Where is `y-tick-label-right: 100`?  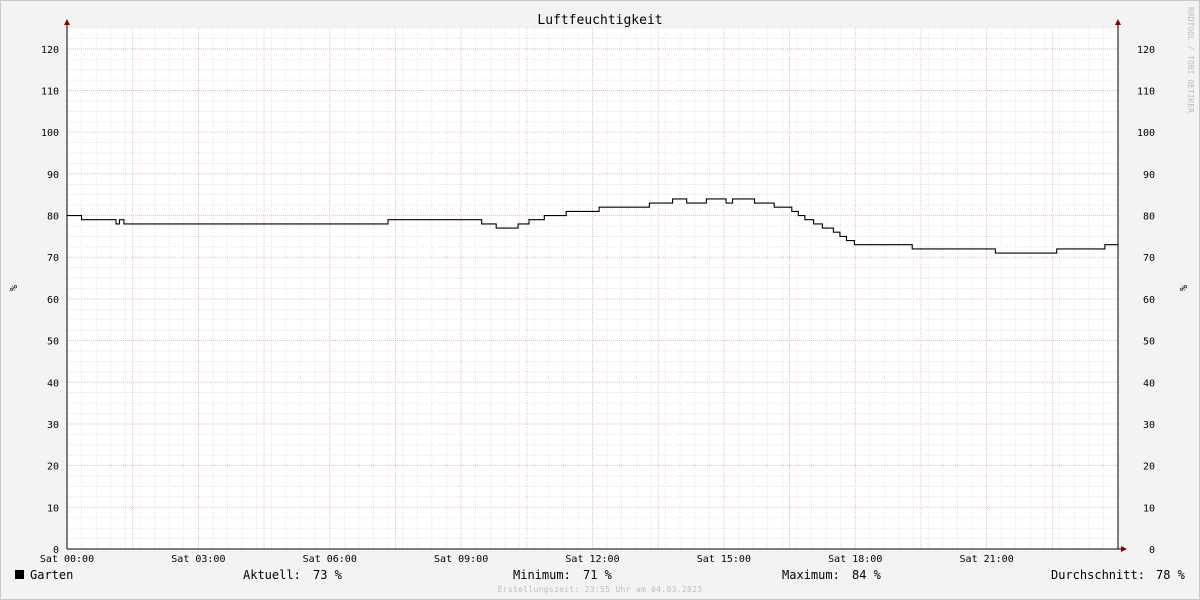
y-tick-label-right: 100 is located at coordinates (1146, 133).